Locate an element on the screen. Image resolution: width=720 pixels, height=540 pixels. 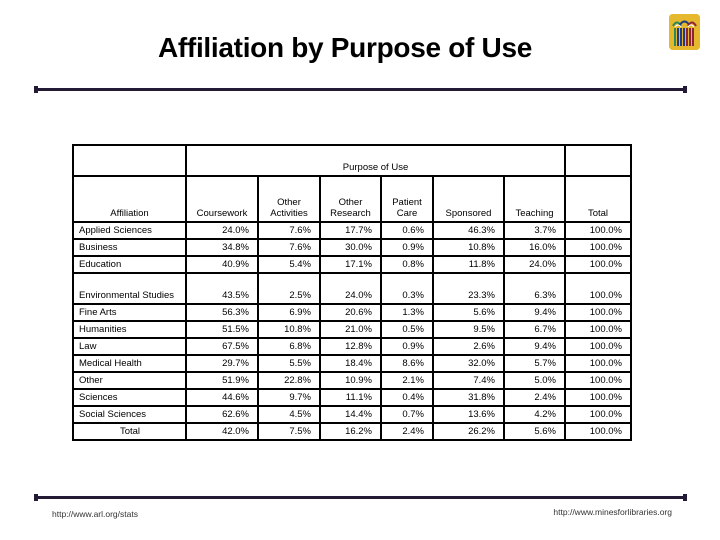
cell-value: 5.6% is located at coordinates (468, 312).